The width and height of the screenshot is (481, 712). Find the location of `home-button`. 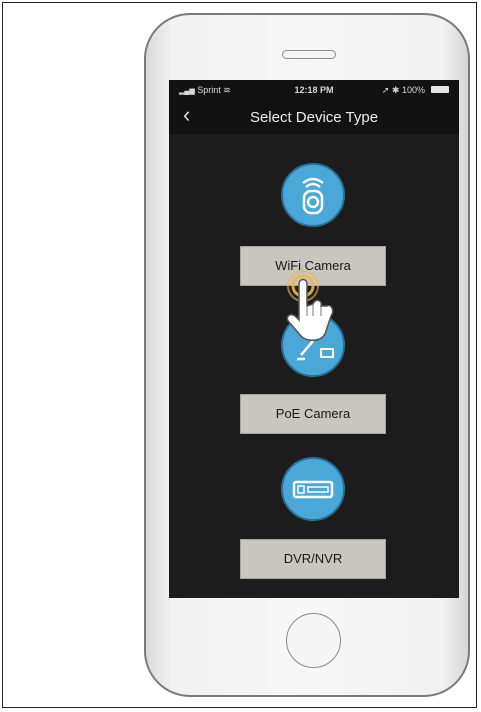

home-button is located at coordinates (313, 640).